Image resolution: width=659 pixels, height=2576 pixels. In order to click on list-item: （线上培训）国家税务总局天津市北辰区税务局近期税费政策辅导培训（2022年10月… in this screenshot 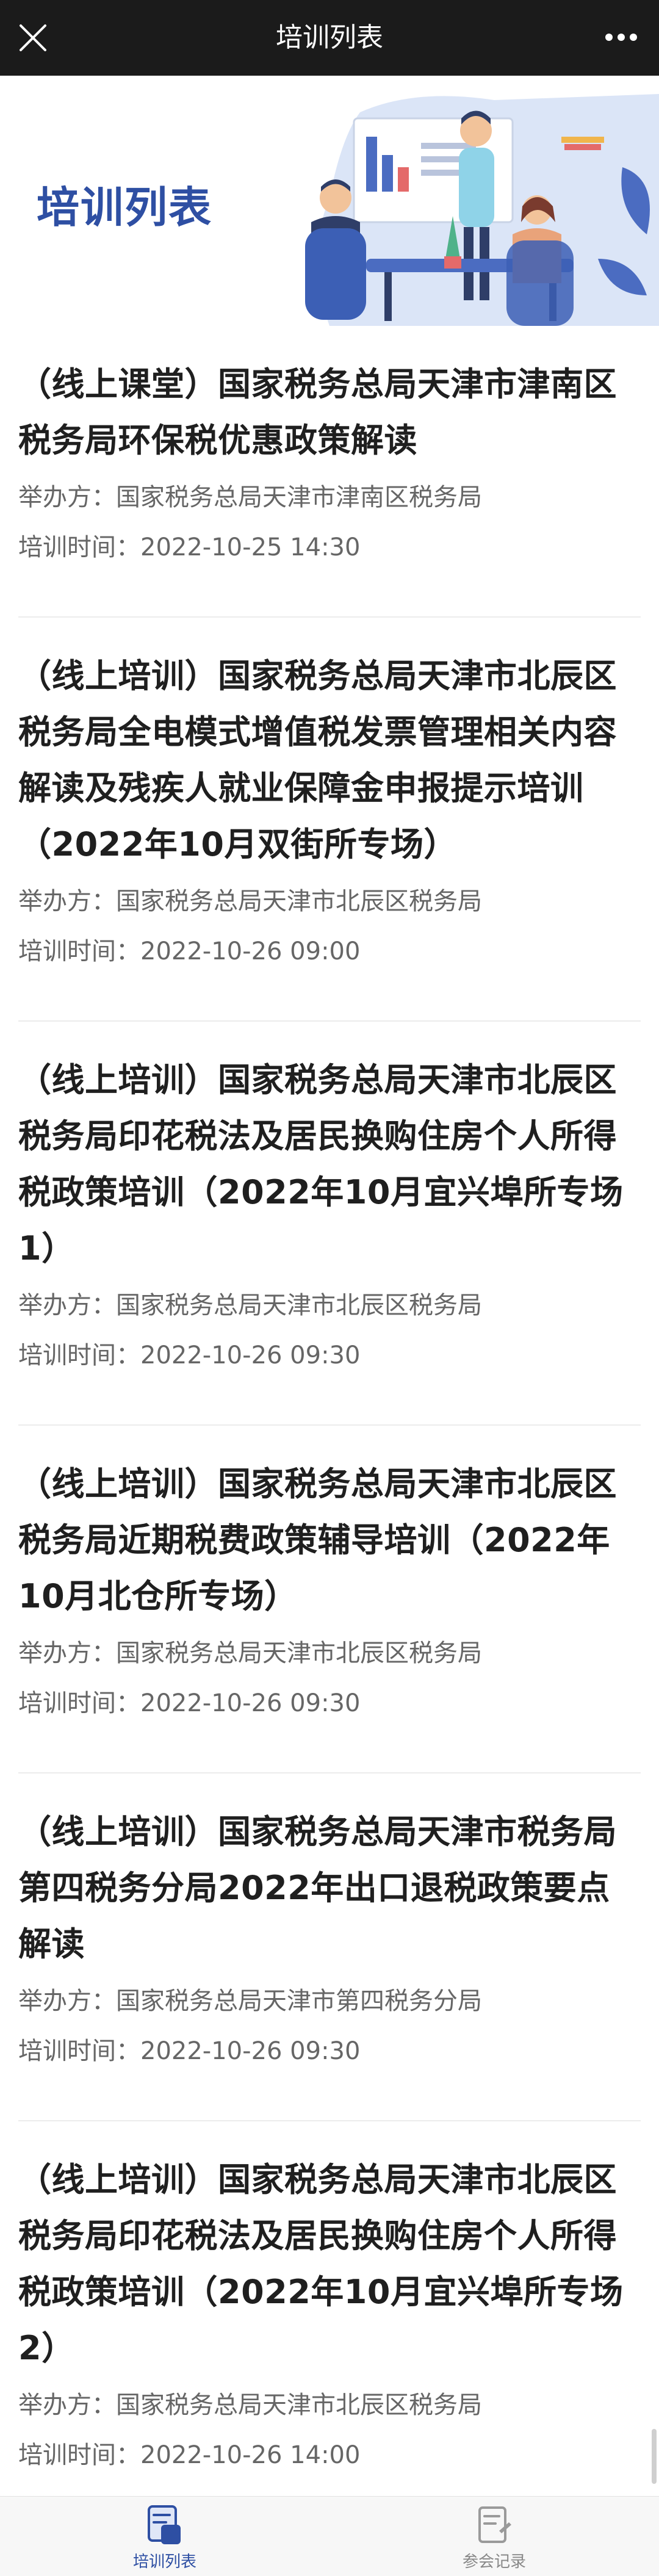, I will do `click(329, 1599)`.